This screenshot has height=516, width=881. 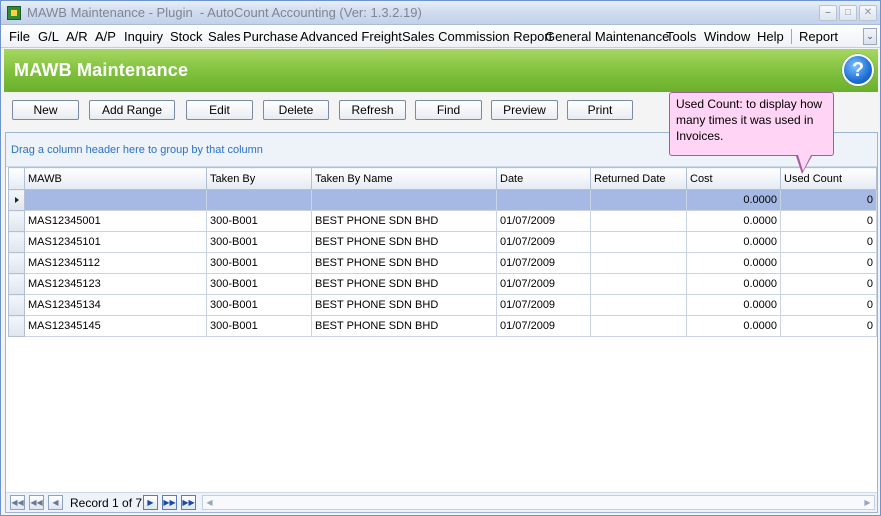 What do you see at coordinates (372, 110) in the screenshot?
I see `refresh-button: Refresh` at bounding box center [372, 110].